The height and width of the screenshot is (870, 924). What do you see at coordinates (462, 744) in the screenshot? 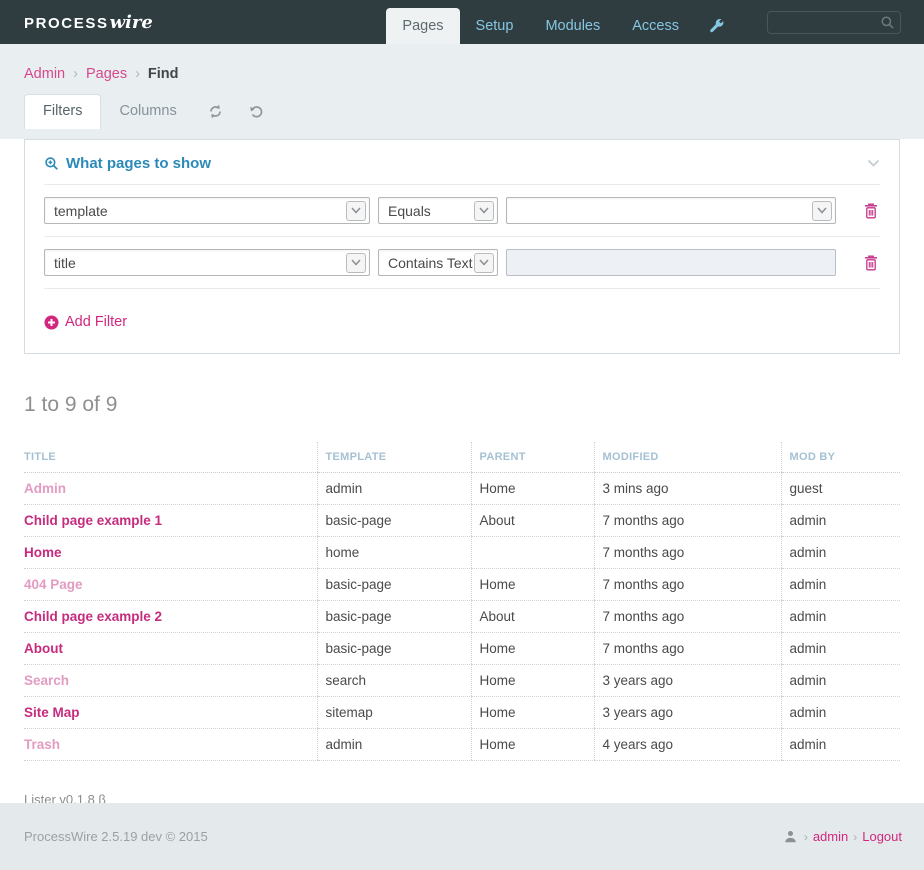
I see `table-row: Trash admin Home 4 years ago admin` at bounding box center [462, 744].